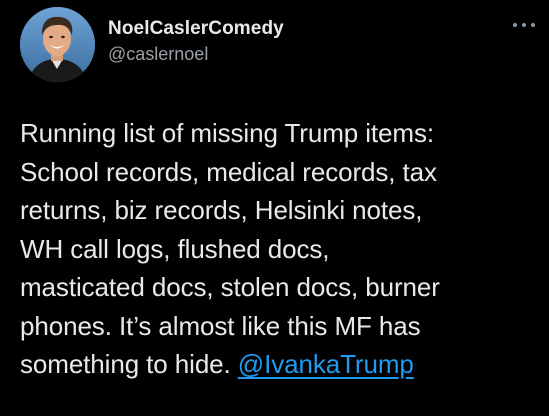  What do you see at coordinates (175, 248) in the screenshot?
I see `tweet-line: WH call logs, flushed docs,` at bounding box center [175, 248].